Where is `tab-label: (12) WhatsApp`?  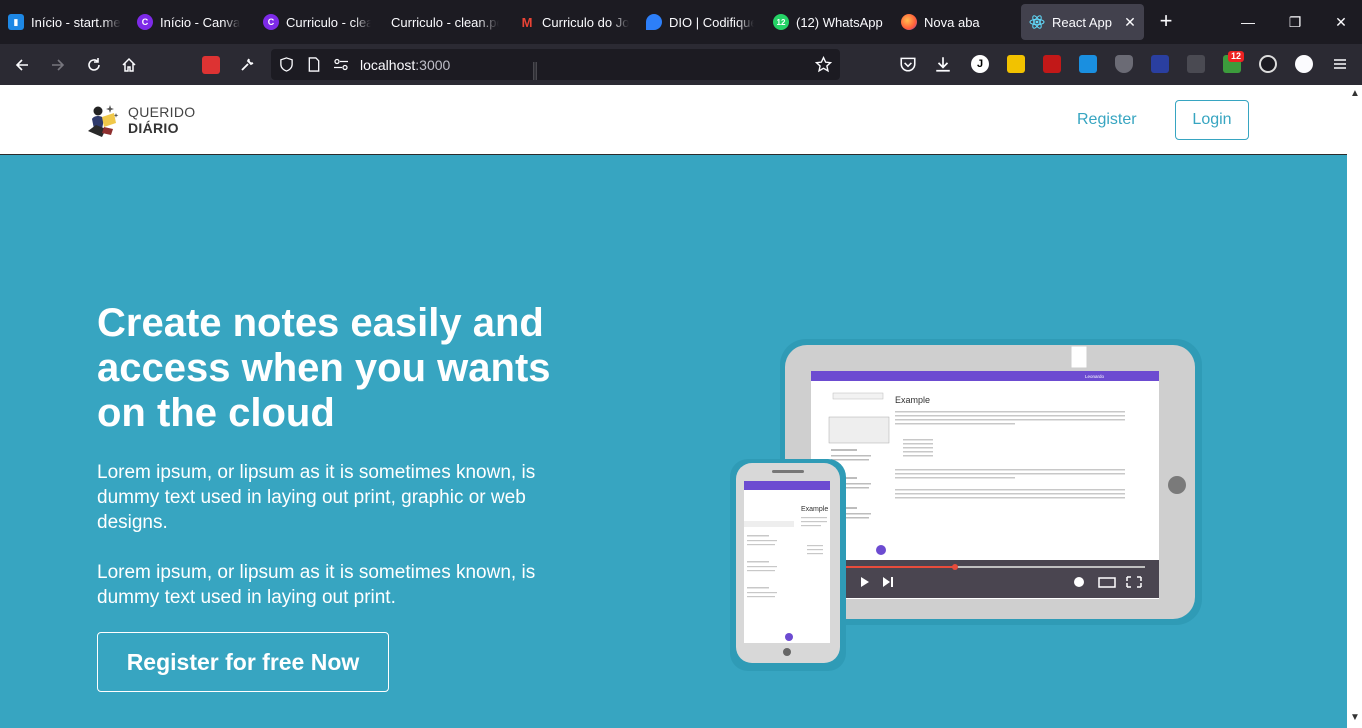 tab-label: (12) WhatsApp is located at coordinates (839, 22).